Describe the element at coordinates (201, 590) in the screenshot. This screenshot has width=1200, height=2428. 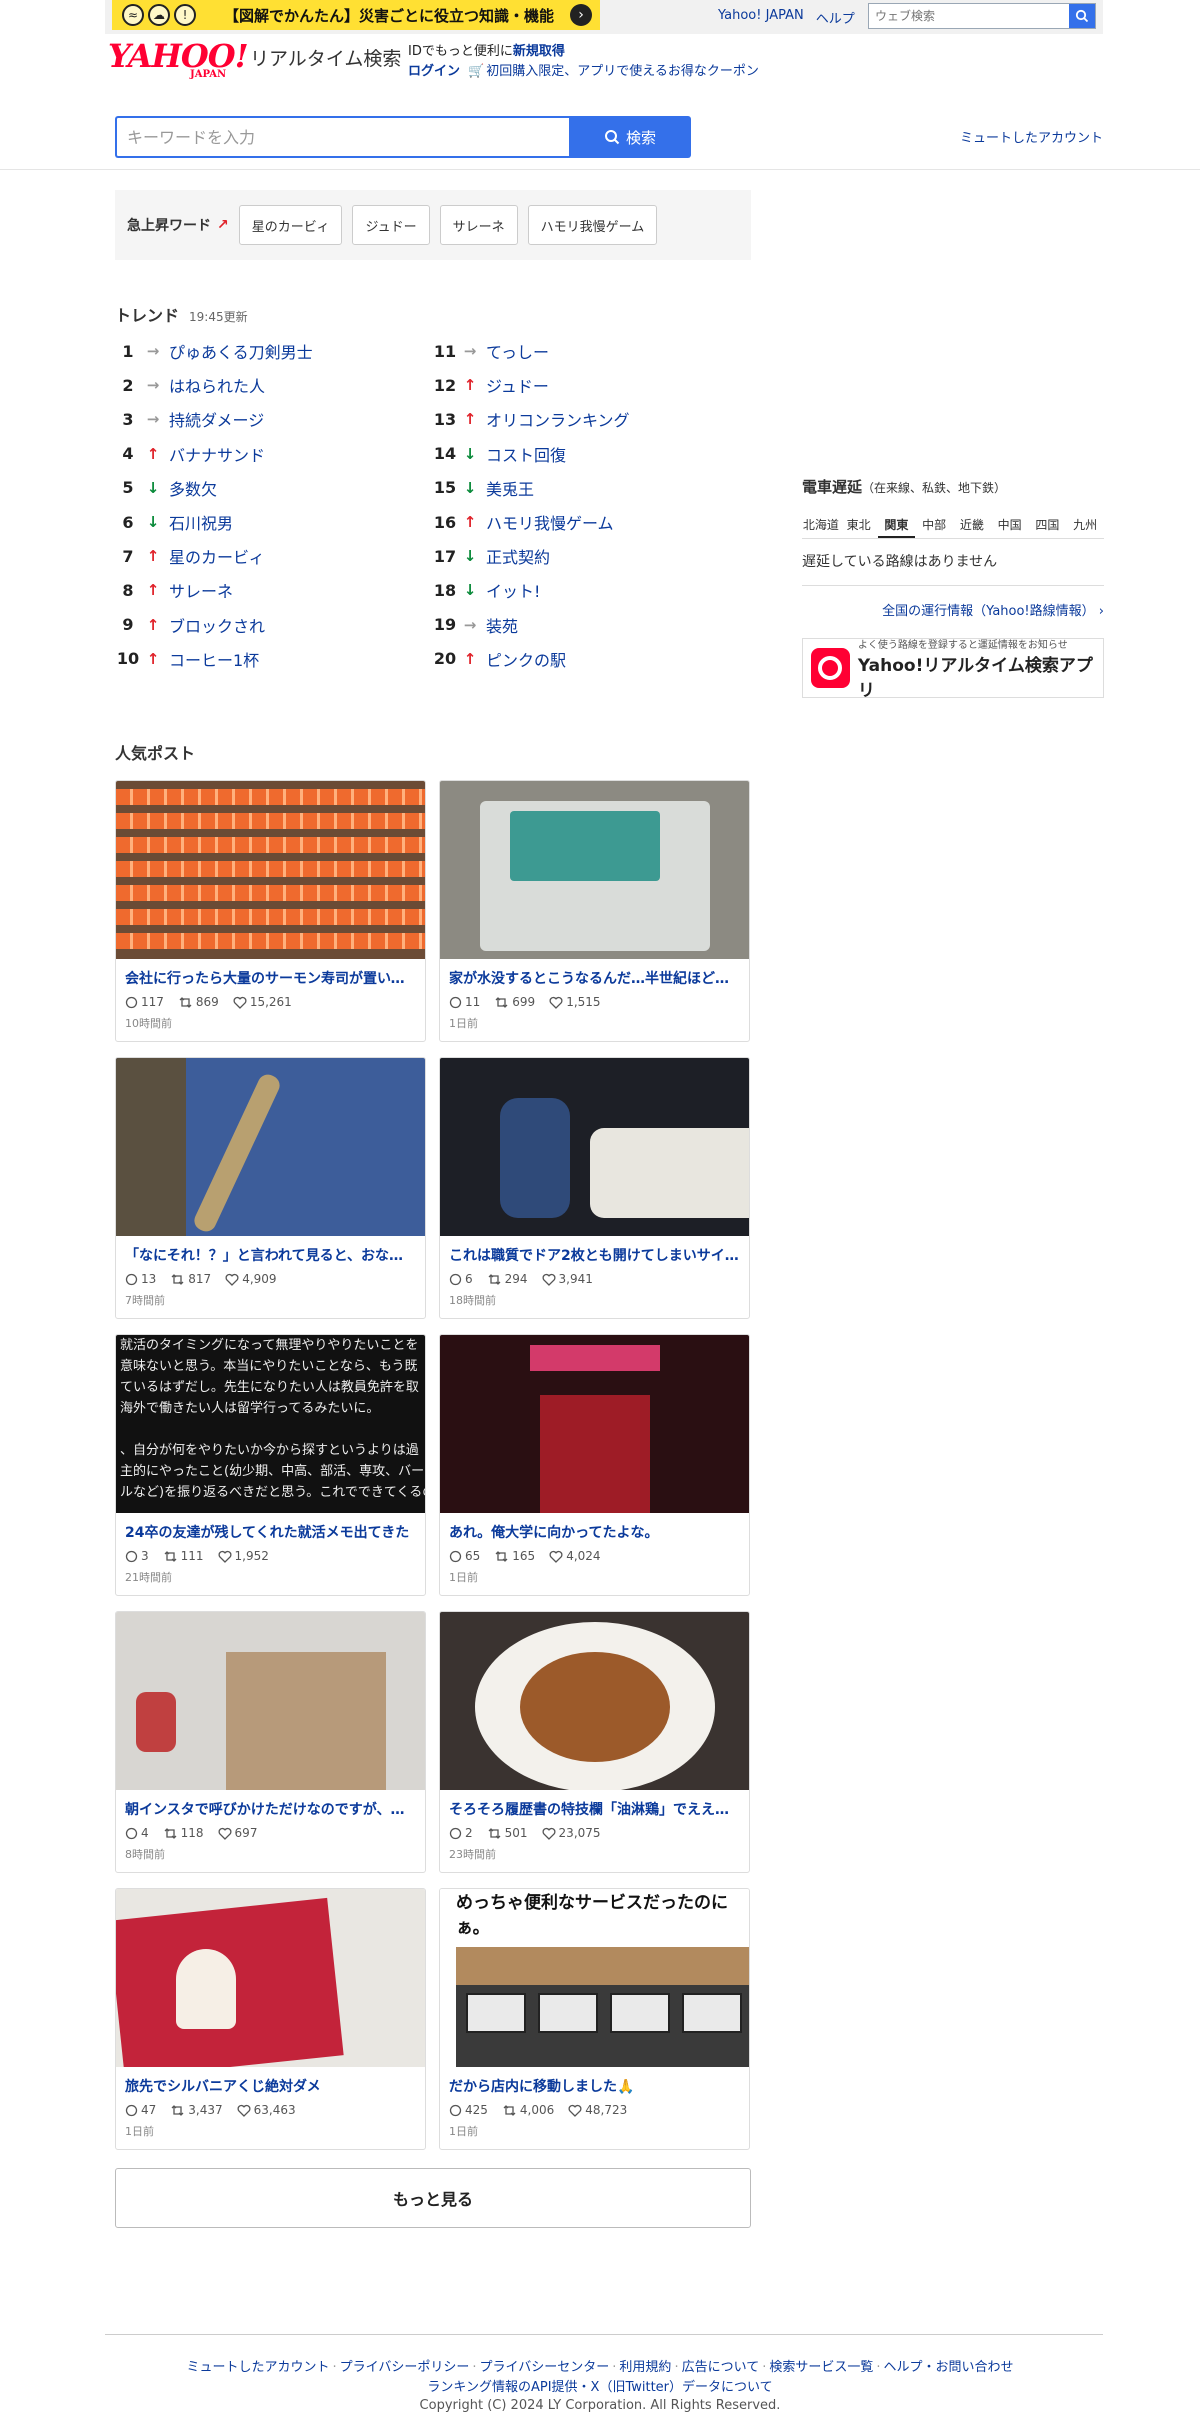
I see `trend-word: サレーネ` at that location.